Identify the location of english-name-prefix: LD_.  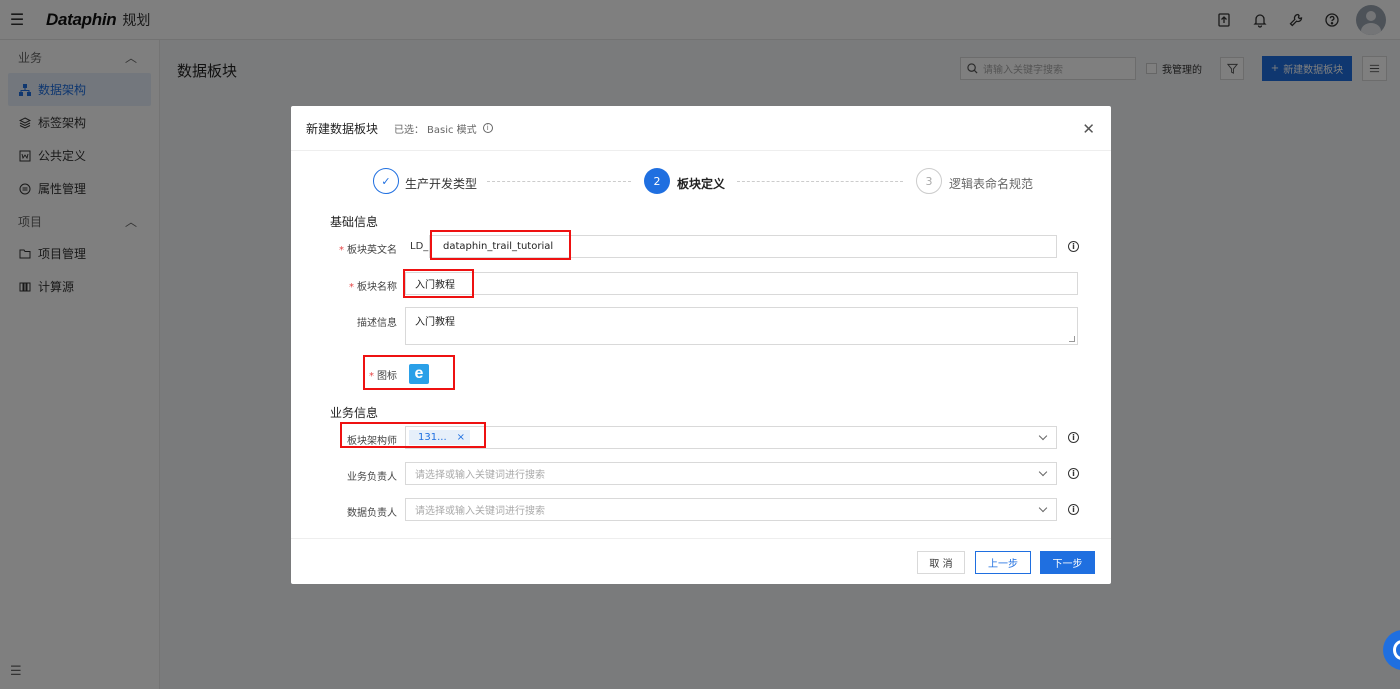
(419, 246).